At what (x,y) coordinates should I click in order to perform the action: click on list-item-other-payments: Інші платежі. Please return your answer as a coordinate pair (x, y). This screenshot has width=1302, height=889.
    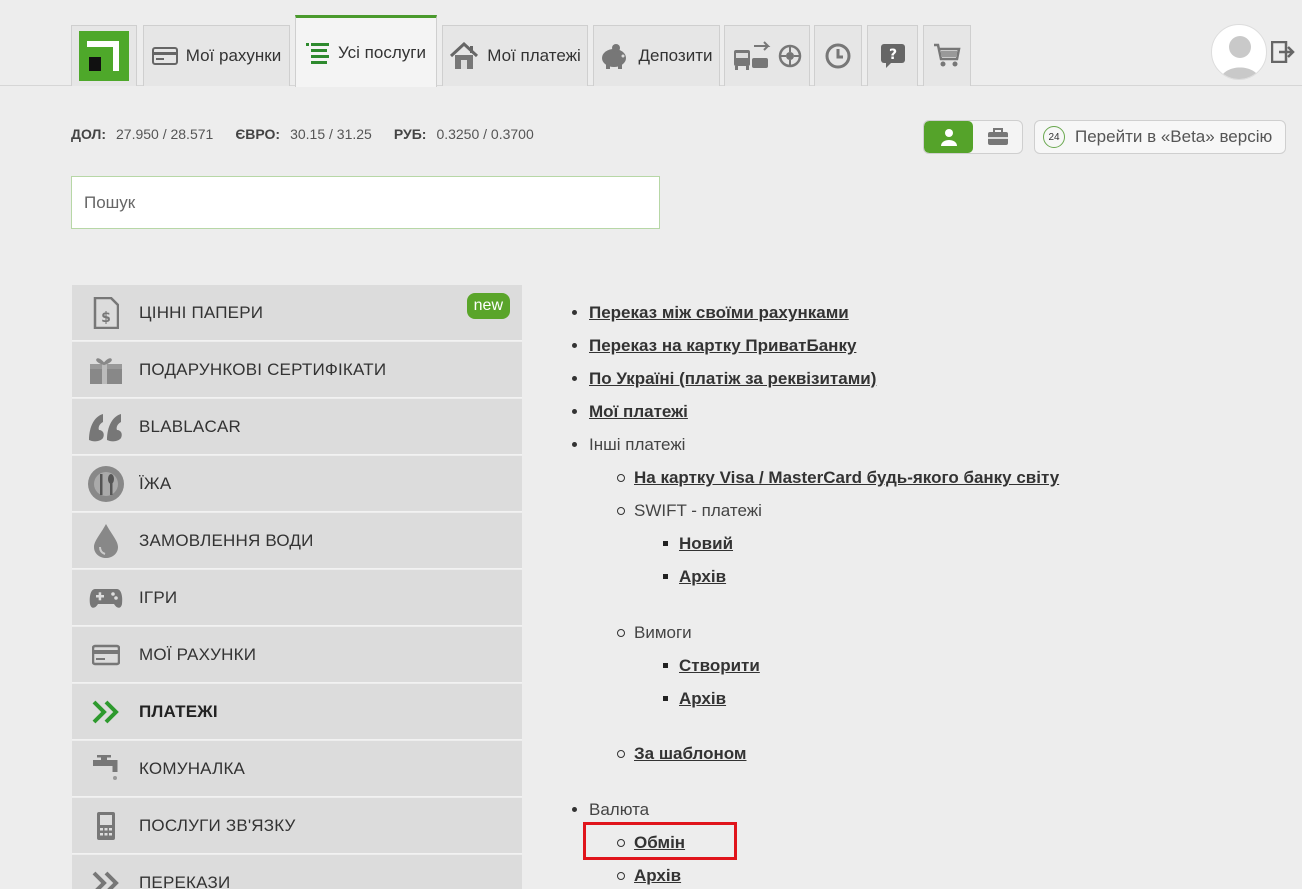
    Looking at the image, I should click on (628, 444).